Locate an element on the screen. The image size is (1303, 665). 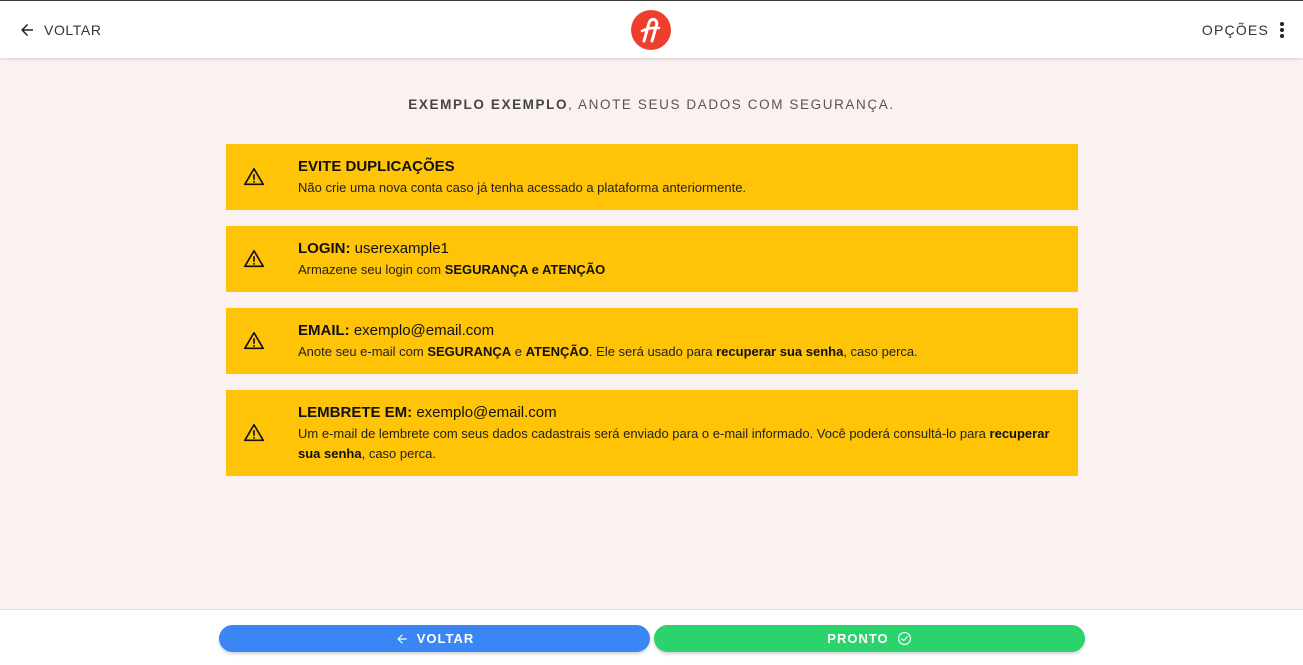
top-back-link: VOLTAR is located at coordinates (60, 30).